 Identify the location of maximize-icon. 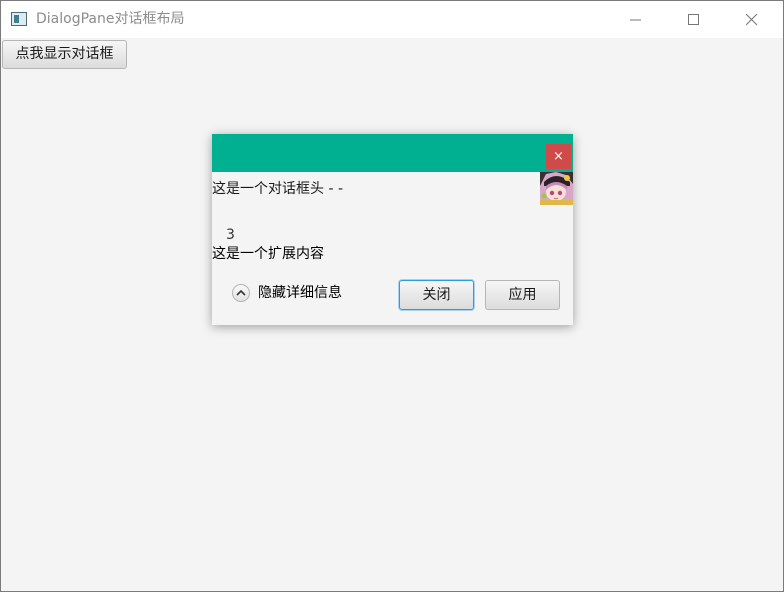
(693, 19).